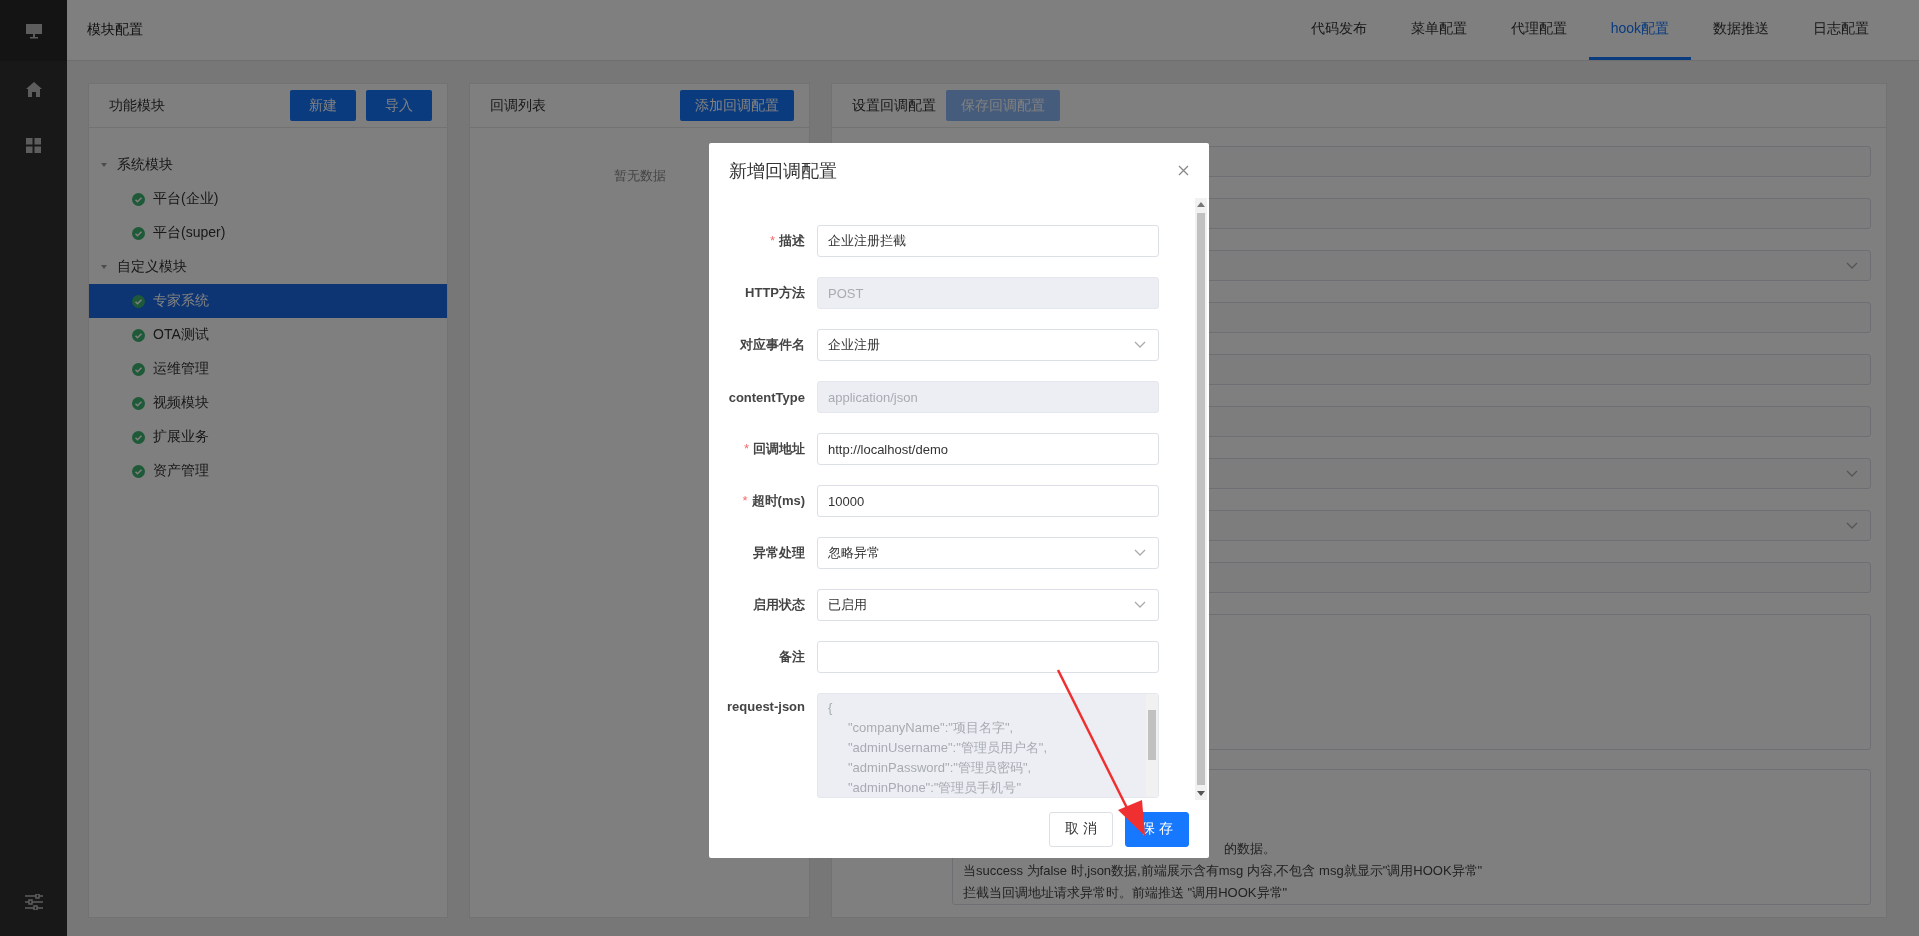 The width and height of the screenshot is (1919, 936). What do you see at coordinates (33, 902) in the screenshot?
I see `sliders-icon` at bounding box center [33, 902].